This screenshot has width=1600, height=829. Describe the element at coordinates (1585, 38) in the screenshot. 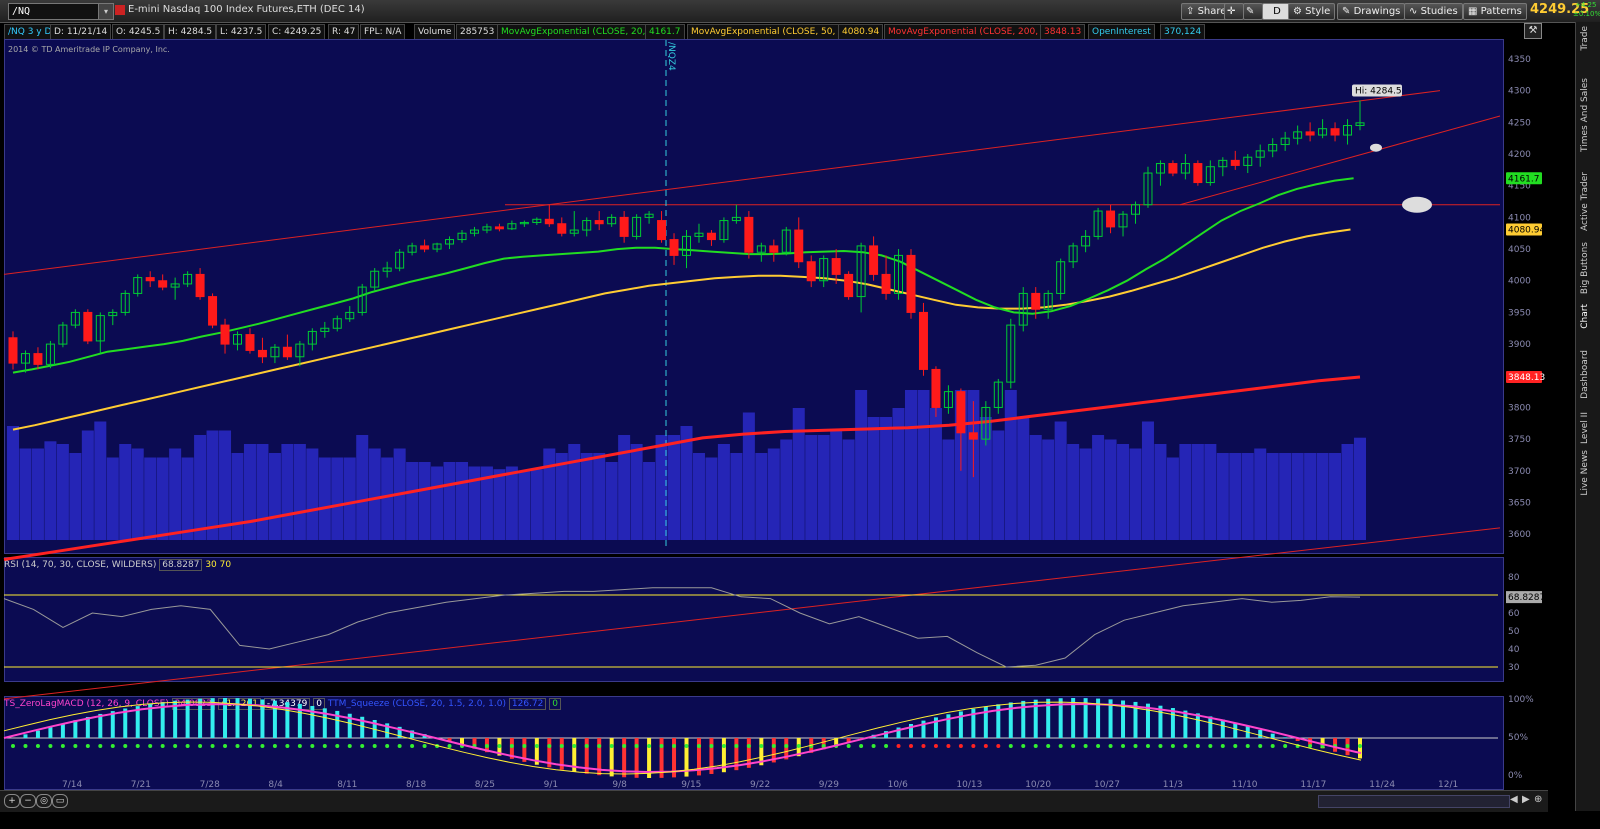

I see `sidebar-item-trade: Trade` at that location.